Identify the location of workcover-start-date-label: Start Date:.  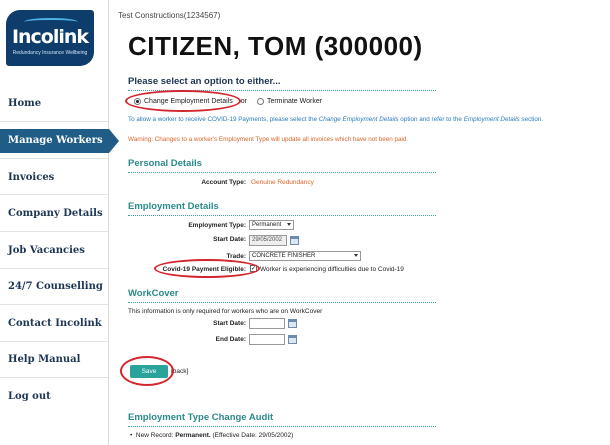
(229, 323).